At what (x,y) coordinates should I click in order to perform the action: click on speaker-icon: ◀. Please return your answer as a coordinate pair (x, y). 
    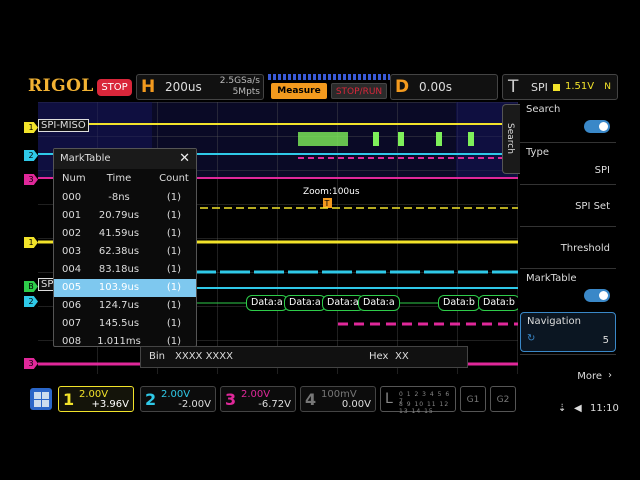
    Looking at the image, I should click on (578, 408).